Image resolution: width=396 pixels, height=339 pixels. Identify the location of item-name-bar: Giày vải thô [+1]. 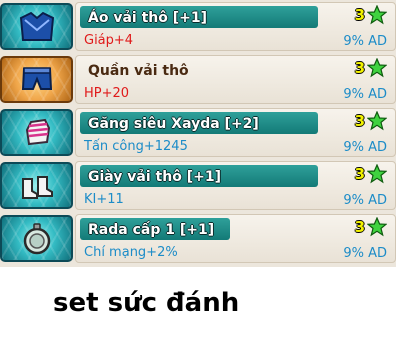
(199, 176).